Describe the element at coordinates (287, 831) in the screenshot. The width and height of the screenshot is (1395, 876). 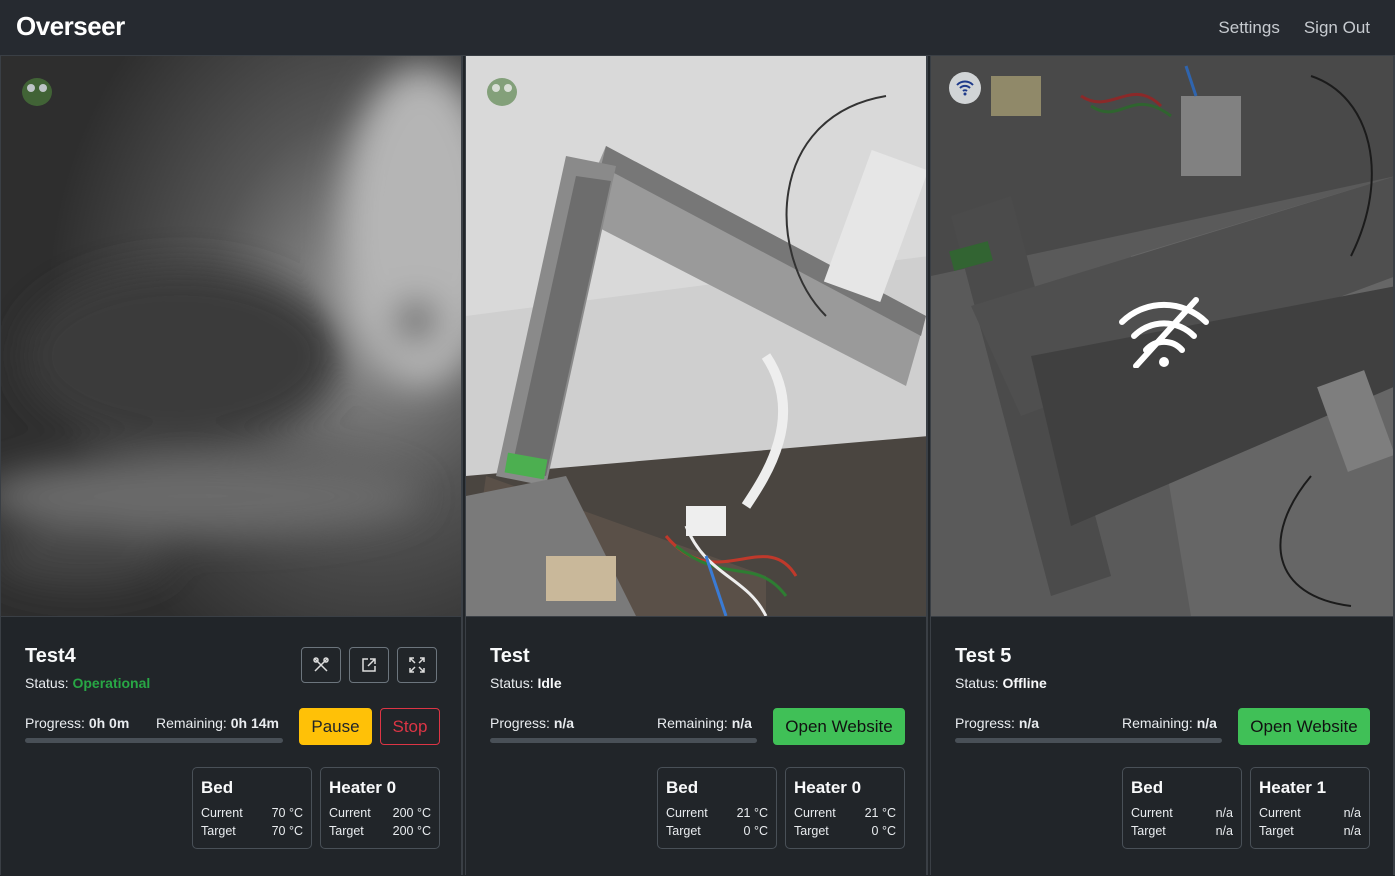
I see `target-value: 70 °C` at that location.